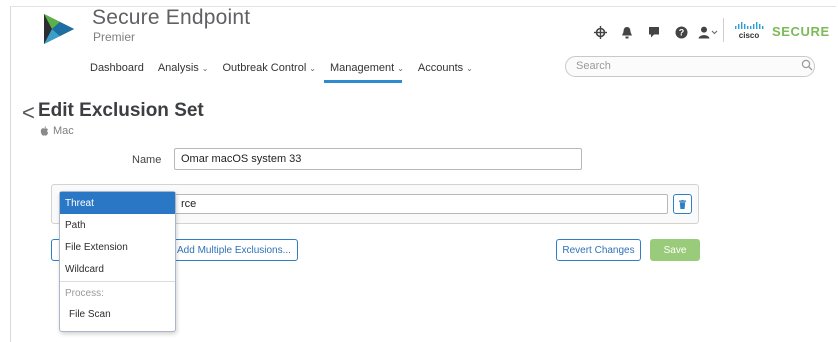 This screenshot has width=838, height=342. I want to click on help-icon: ?, so click(681, 32).